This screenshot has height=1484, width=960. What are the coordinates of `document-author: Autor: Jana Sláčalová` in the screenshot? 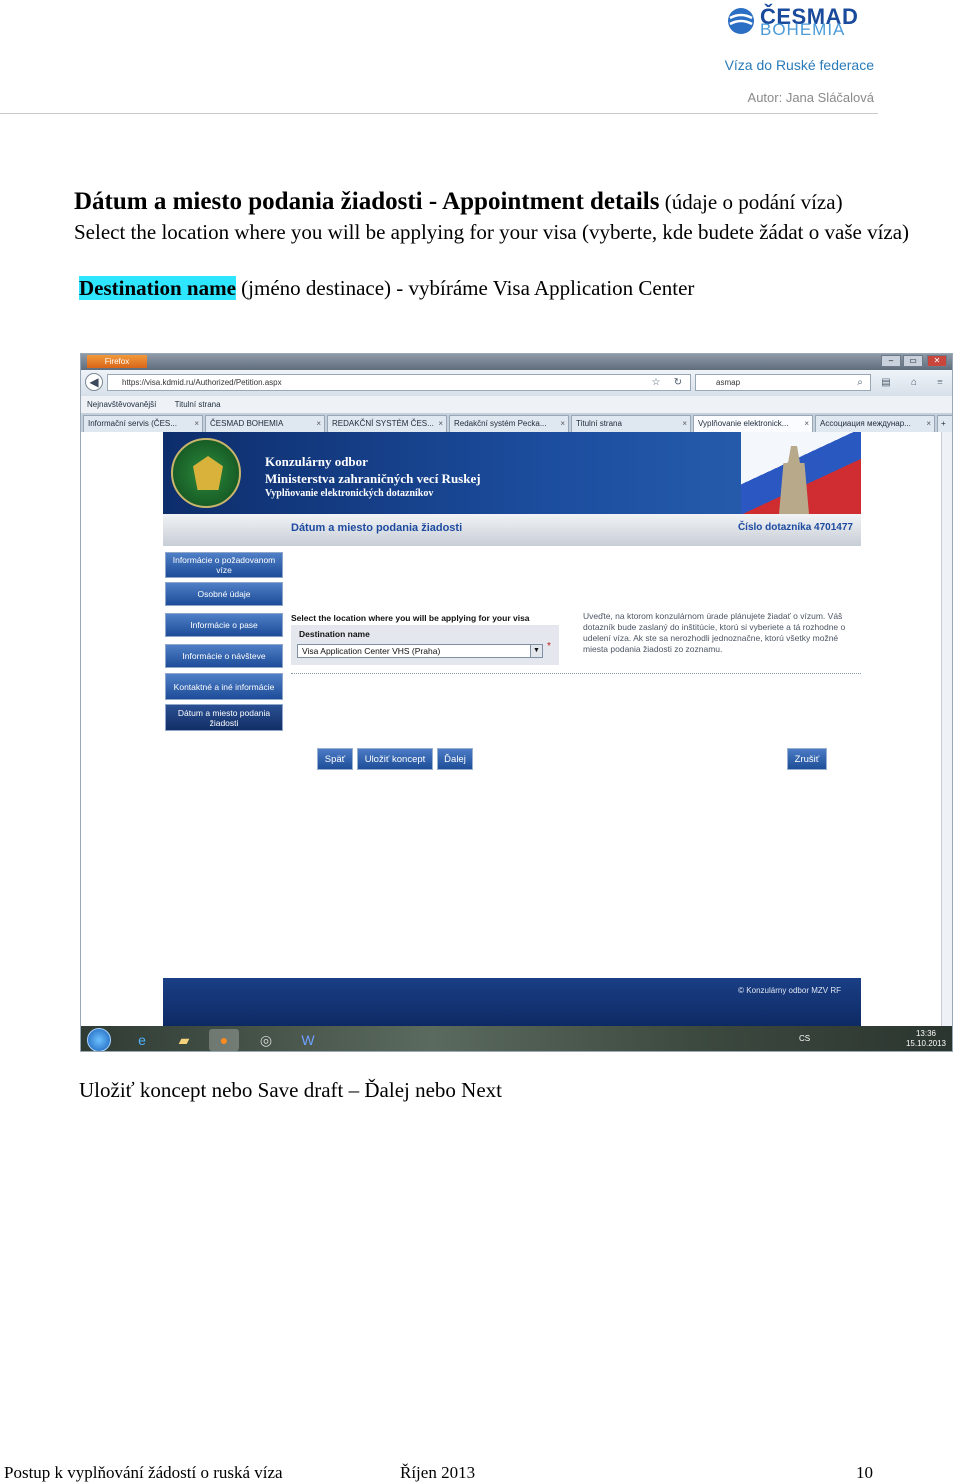 It's located at (810, 97).